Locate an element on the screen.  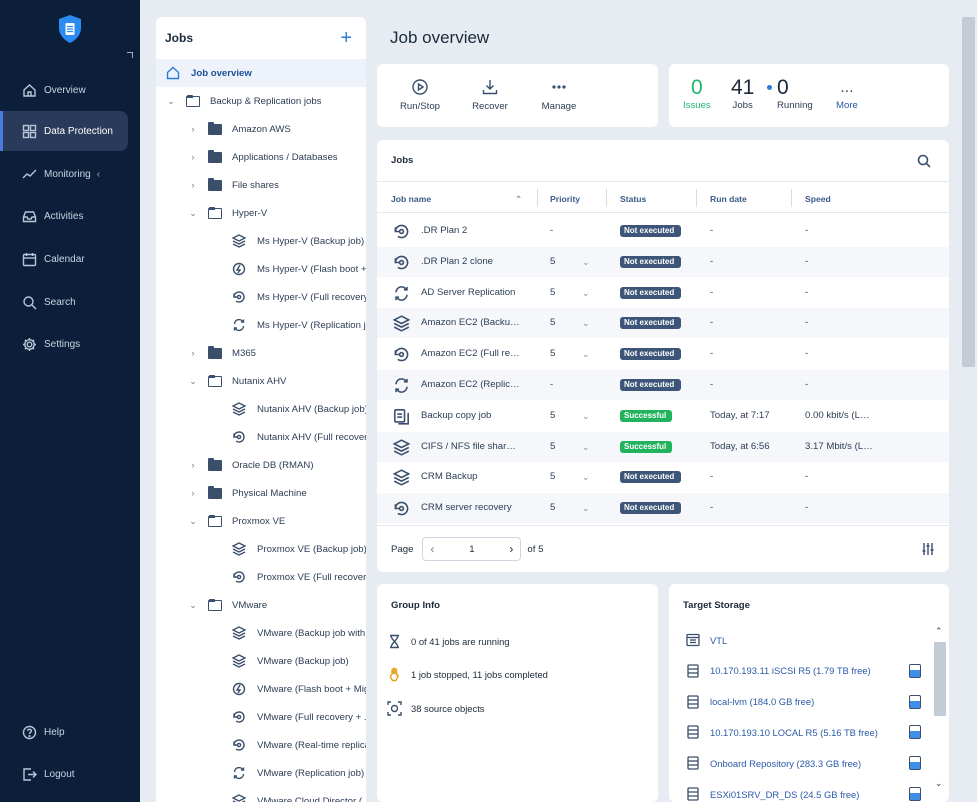
tree-folder: ⌄ VMware is located at coordinates (261, 605).